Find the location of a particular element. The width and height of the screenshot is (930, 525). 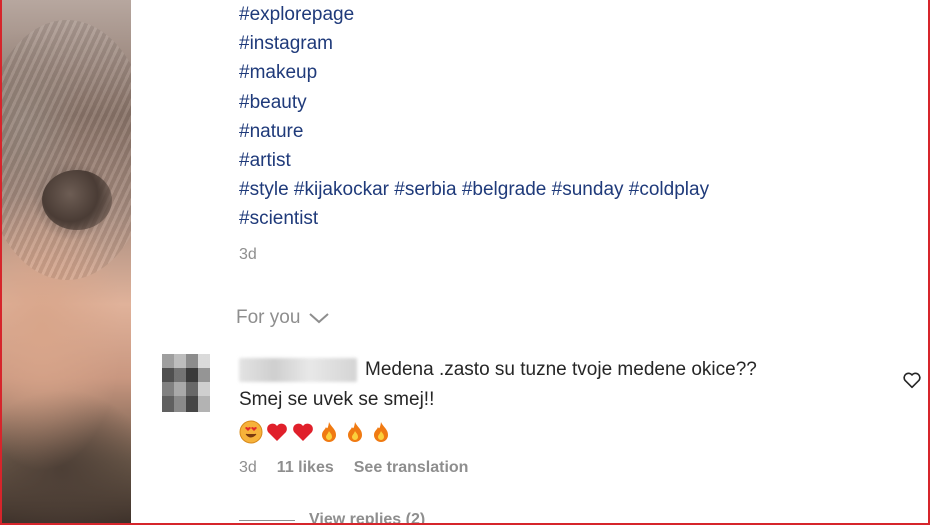

view-replies-button: View replies (2) is located at coordinates (332, 518).